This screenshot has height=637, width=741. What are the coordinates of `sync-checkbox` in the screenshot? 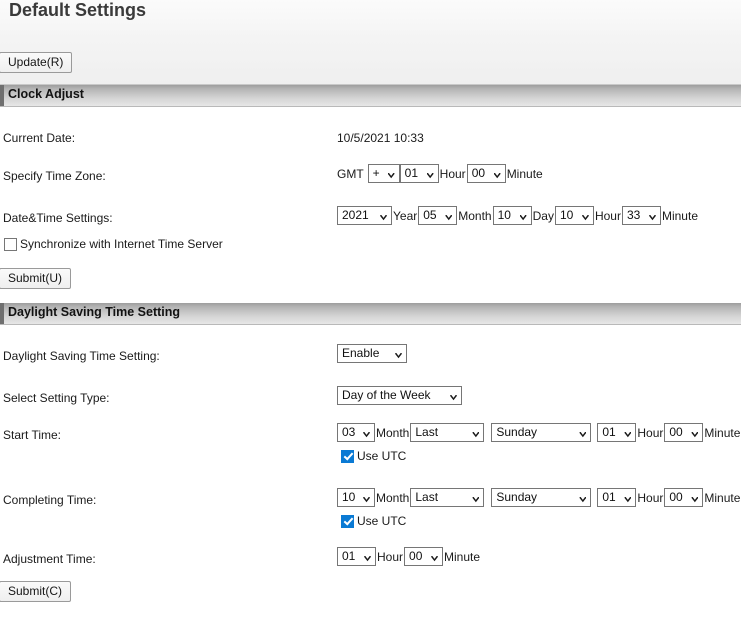 It's located at (10, 244).